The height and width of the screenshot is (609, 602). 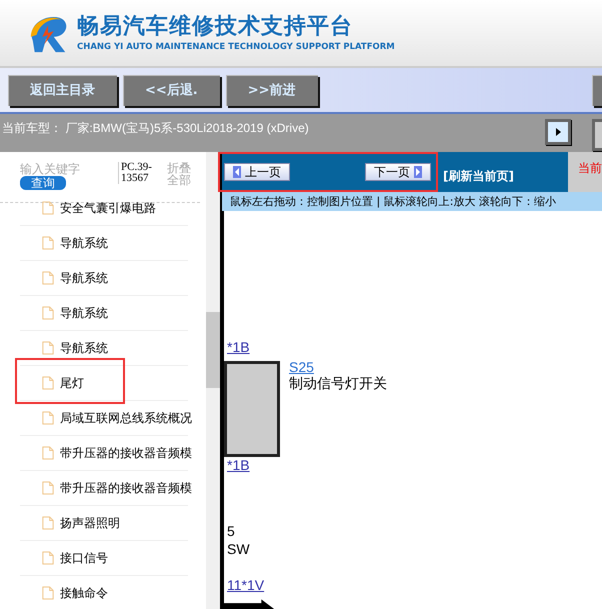 What do you see at coordinates (215, 27) in the screenshot?
I see `platform-title: 畅易汽车维修技术支持平台` at bounding box center [215, 27].